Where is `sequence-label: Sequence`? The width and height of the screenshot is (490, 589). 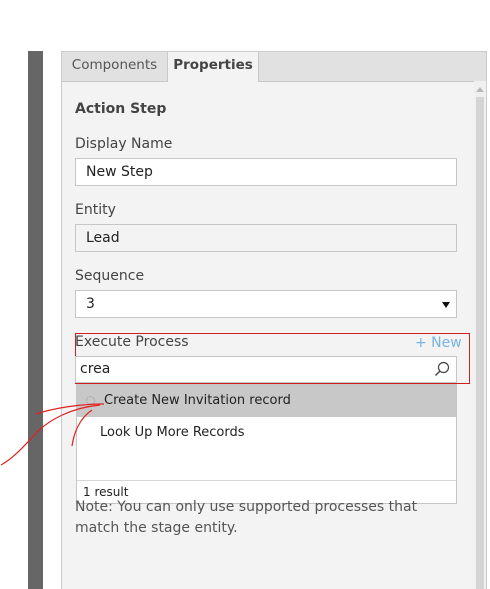 sequence-label: Sequence is located at coordinates (110, 276).